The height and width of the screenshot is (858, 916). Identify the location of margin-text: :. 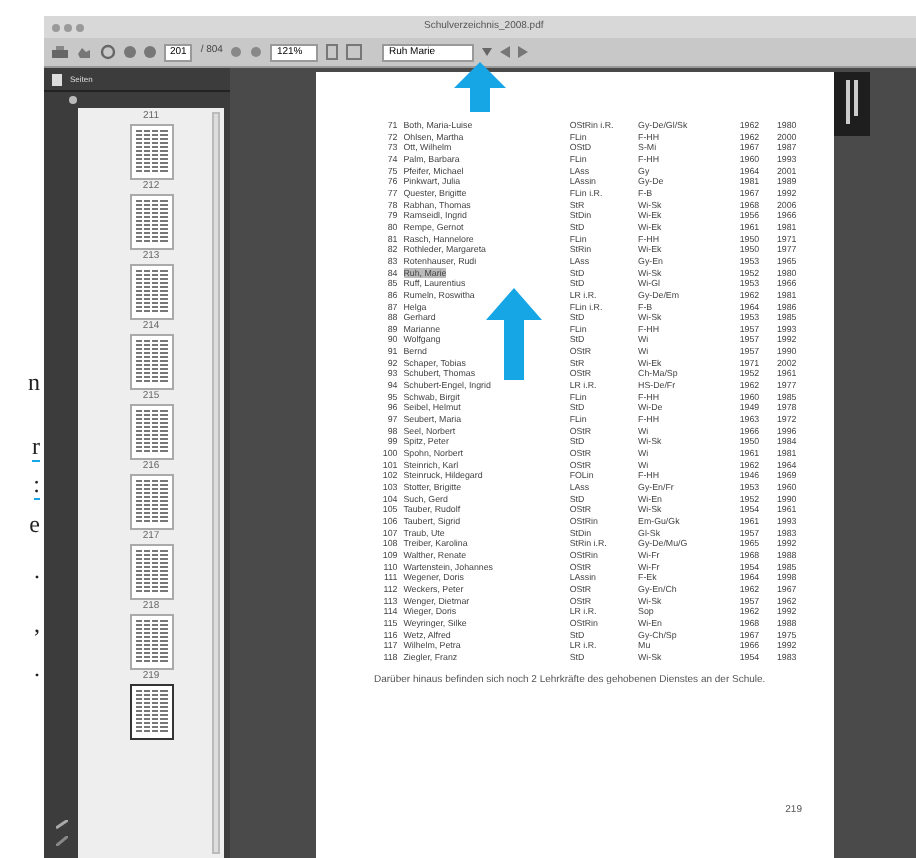
(36, 486).